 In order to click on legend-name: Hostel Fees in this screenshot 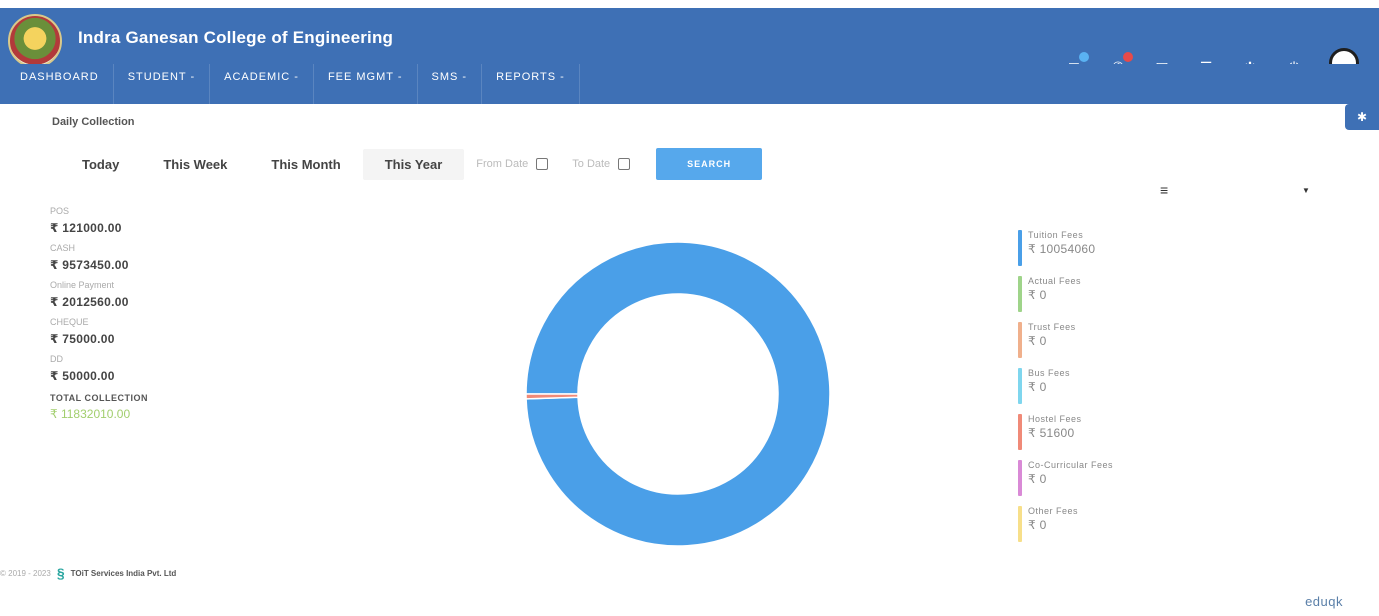, I will do `click(1055, 419)`.